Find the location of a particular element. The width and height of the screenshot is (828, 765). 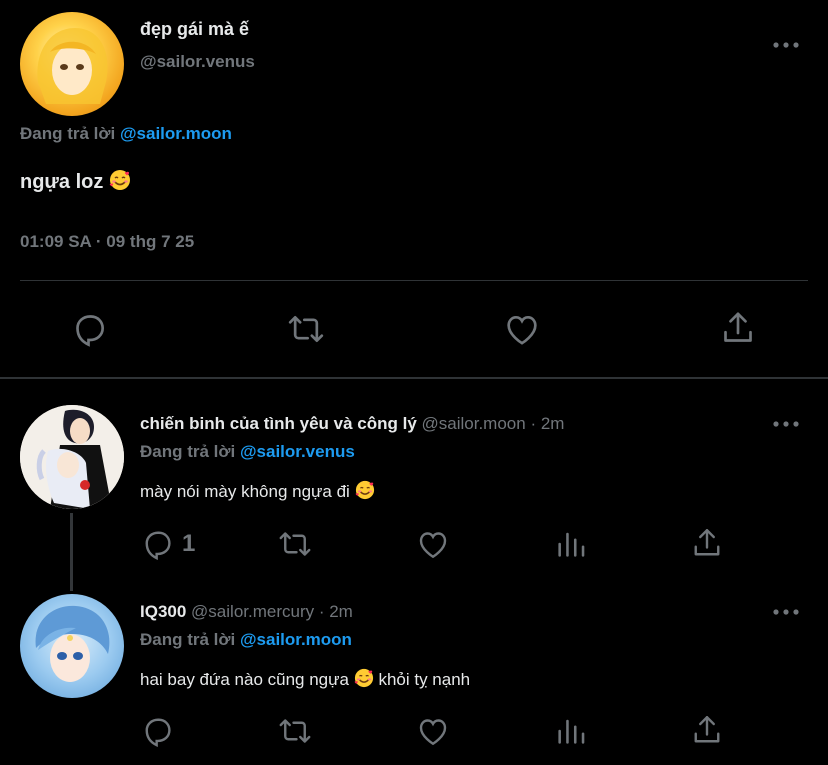

reply-to-link: @sailor.venus is located at coordinates (297, 451).